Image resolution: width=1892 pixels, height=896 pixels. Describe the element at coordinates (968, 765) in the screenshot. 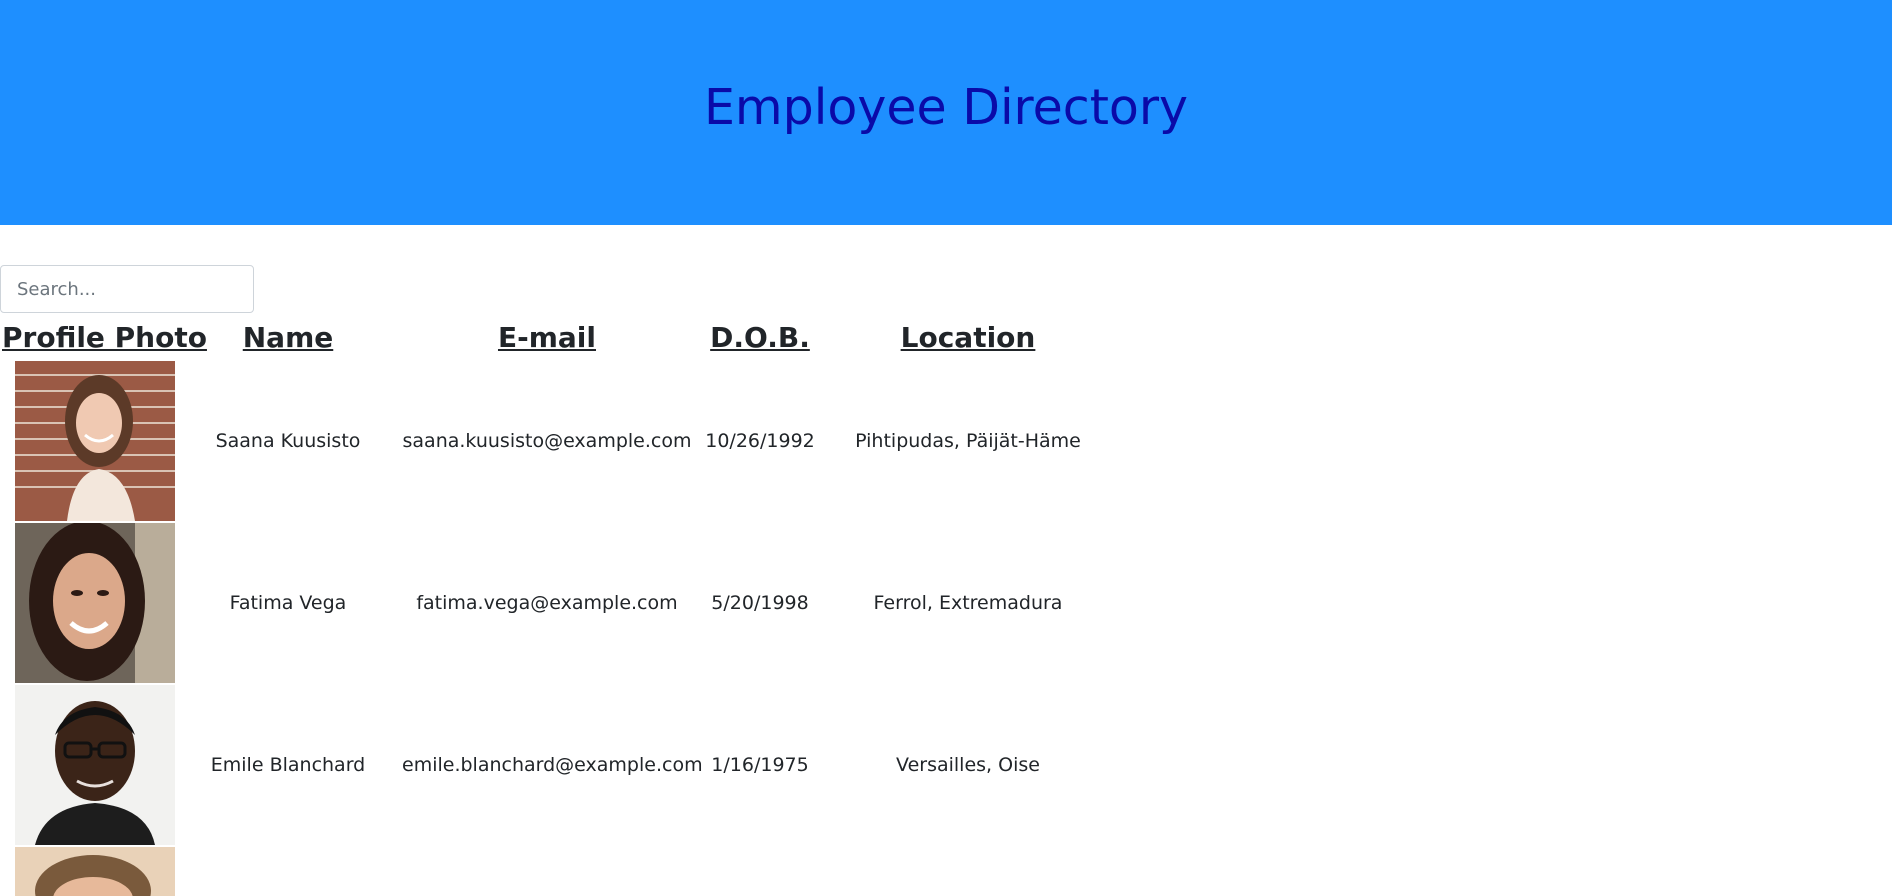

I see `employee-location: Versailles, Oise` at that location.